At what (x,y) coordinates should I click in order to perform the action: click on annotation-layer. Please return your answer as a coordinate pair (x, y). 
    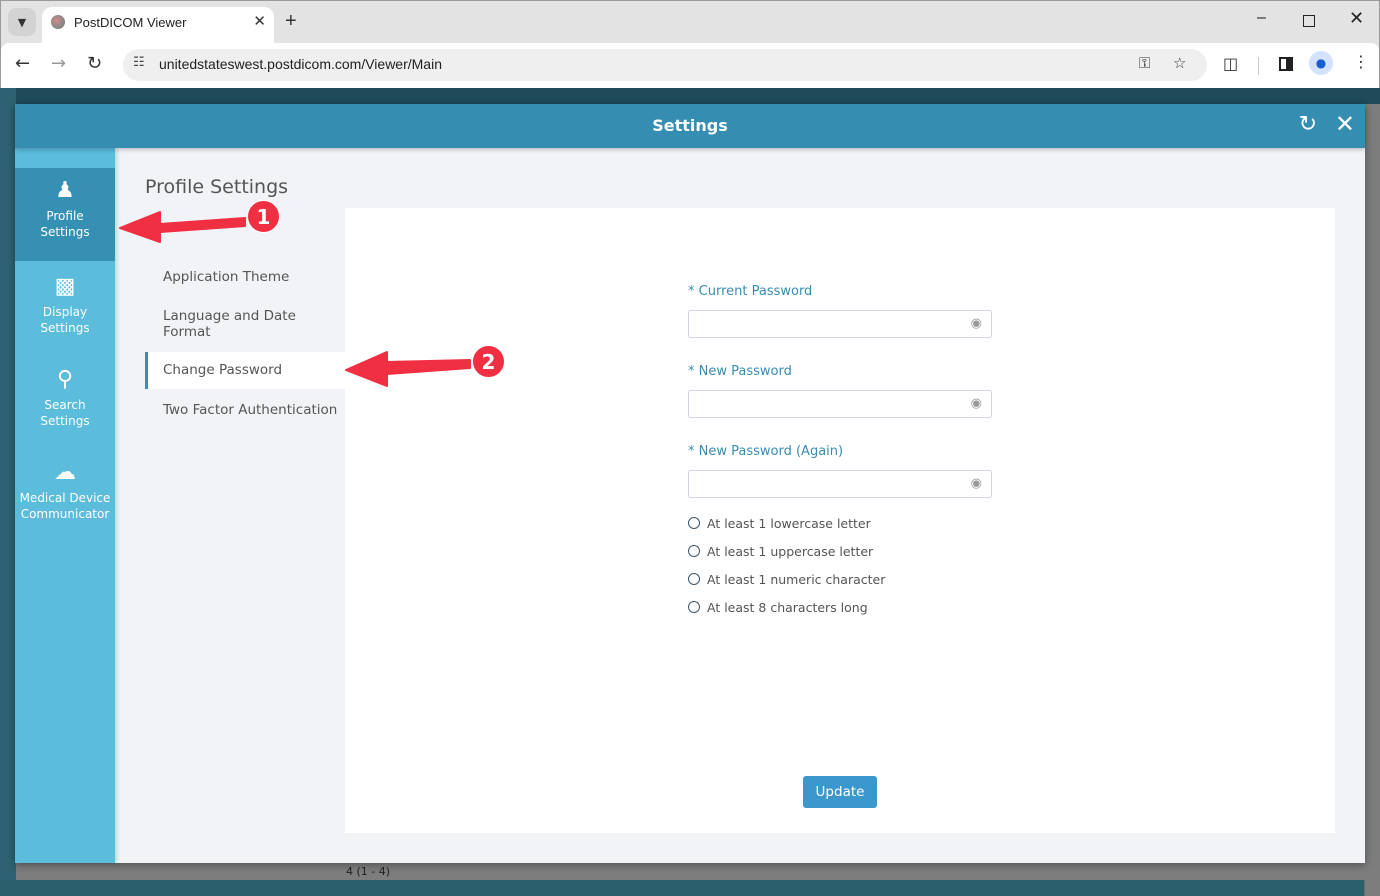
    Looking at the image, I should click on (295, 299).